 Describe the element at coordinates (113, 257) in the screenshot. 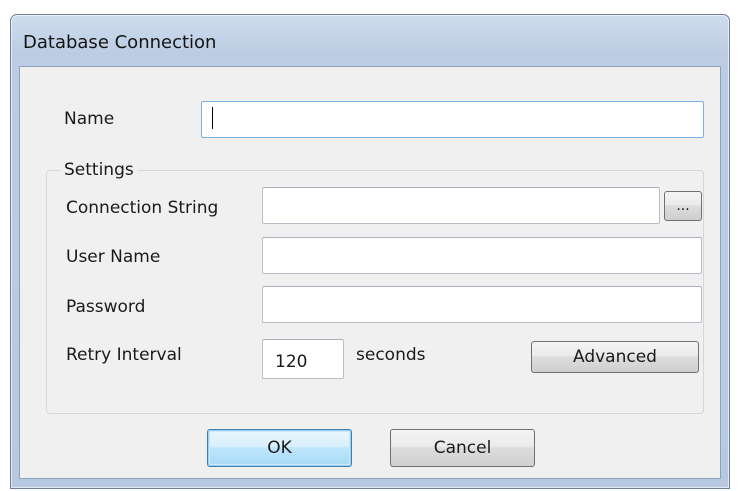

I see `user-name-label: User Name` at that location.